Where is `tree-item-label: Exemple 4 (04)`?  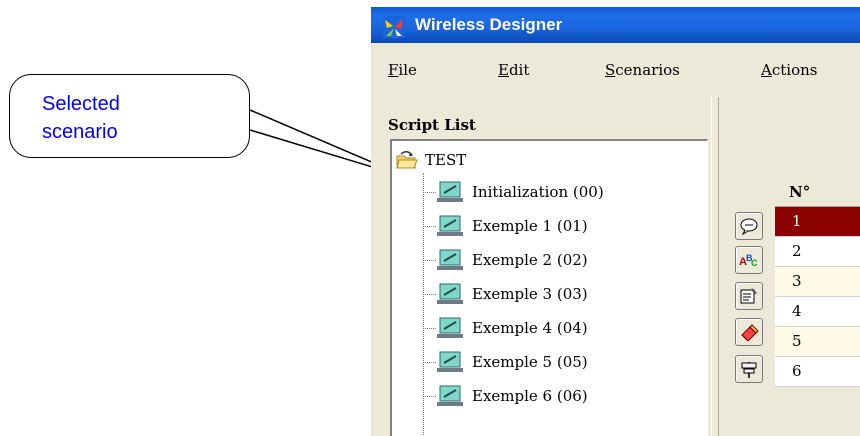 tree-item-label: Exemple 4 (04) is located at coordinates (530, 328).